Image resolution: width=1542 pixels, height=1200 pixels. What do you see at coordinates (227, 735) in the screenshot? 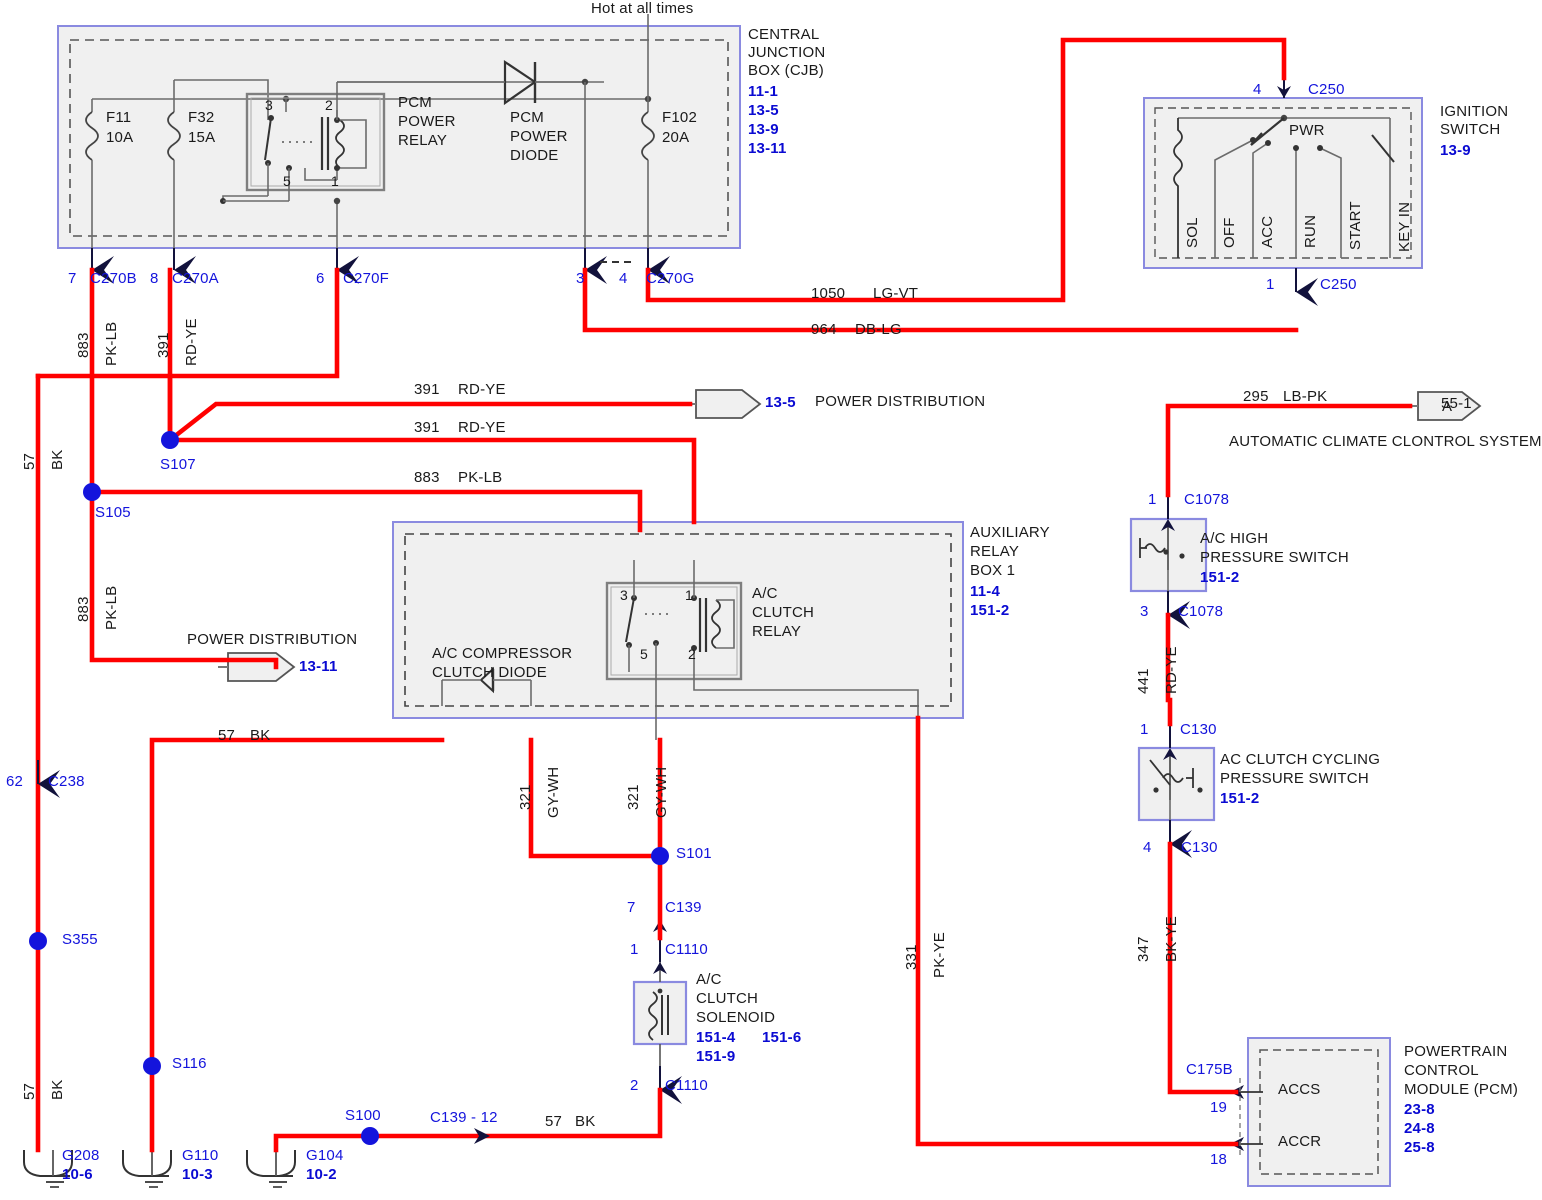
I see `wire-57-number-b: 57` at bounding box center [227, 735].